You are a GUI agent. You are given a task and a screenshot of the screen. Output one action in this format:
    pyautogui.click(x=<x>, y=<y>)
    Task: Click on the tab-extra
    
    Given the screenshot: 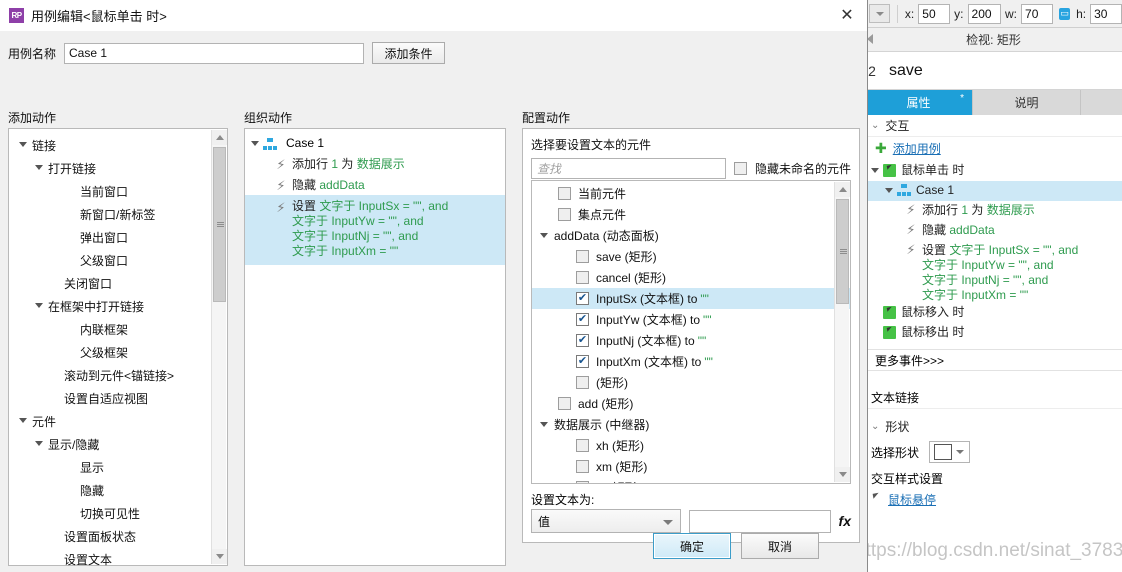 What is the action you would take?
    pyautogui.click(x=1101, y=102)
    